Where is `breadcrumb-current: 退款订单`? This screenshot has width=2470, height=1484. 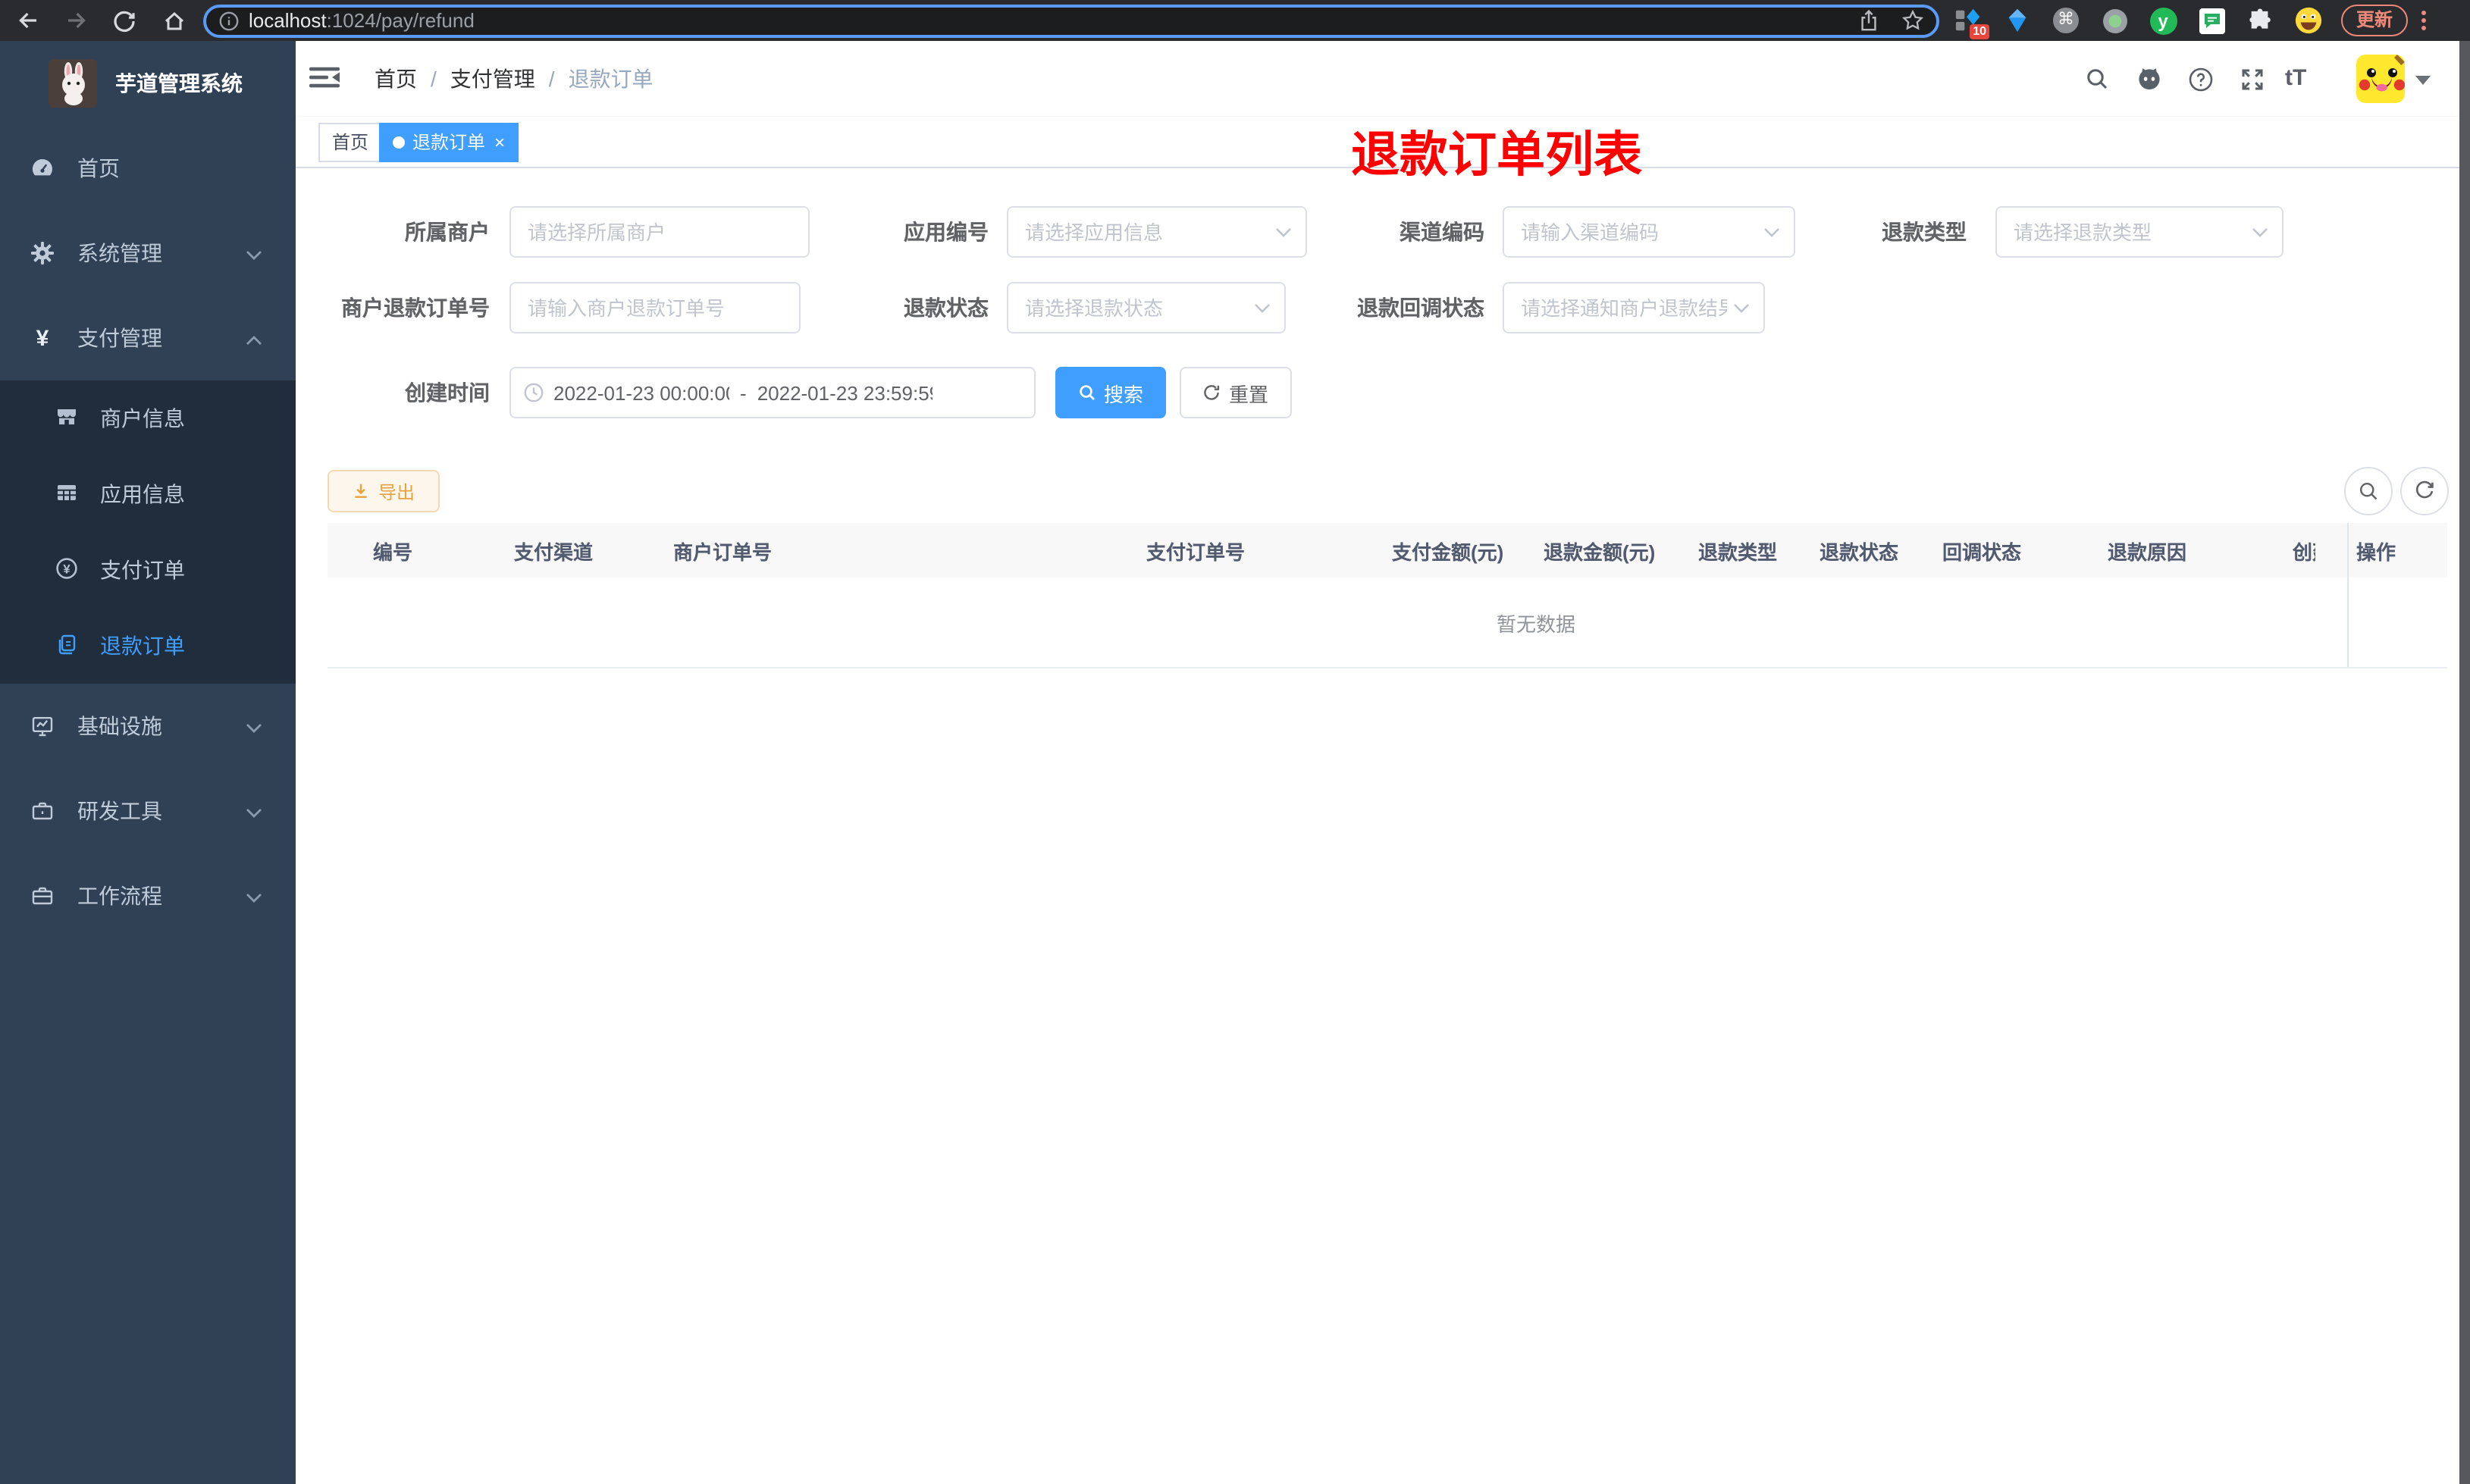 breadcrumb-current: 退款订单 is located at coordinates (611, 79).